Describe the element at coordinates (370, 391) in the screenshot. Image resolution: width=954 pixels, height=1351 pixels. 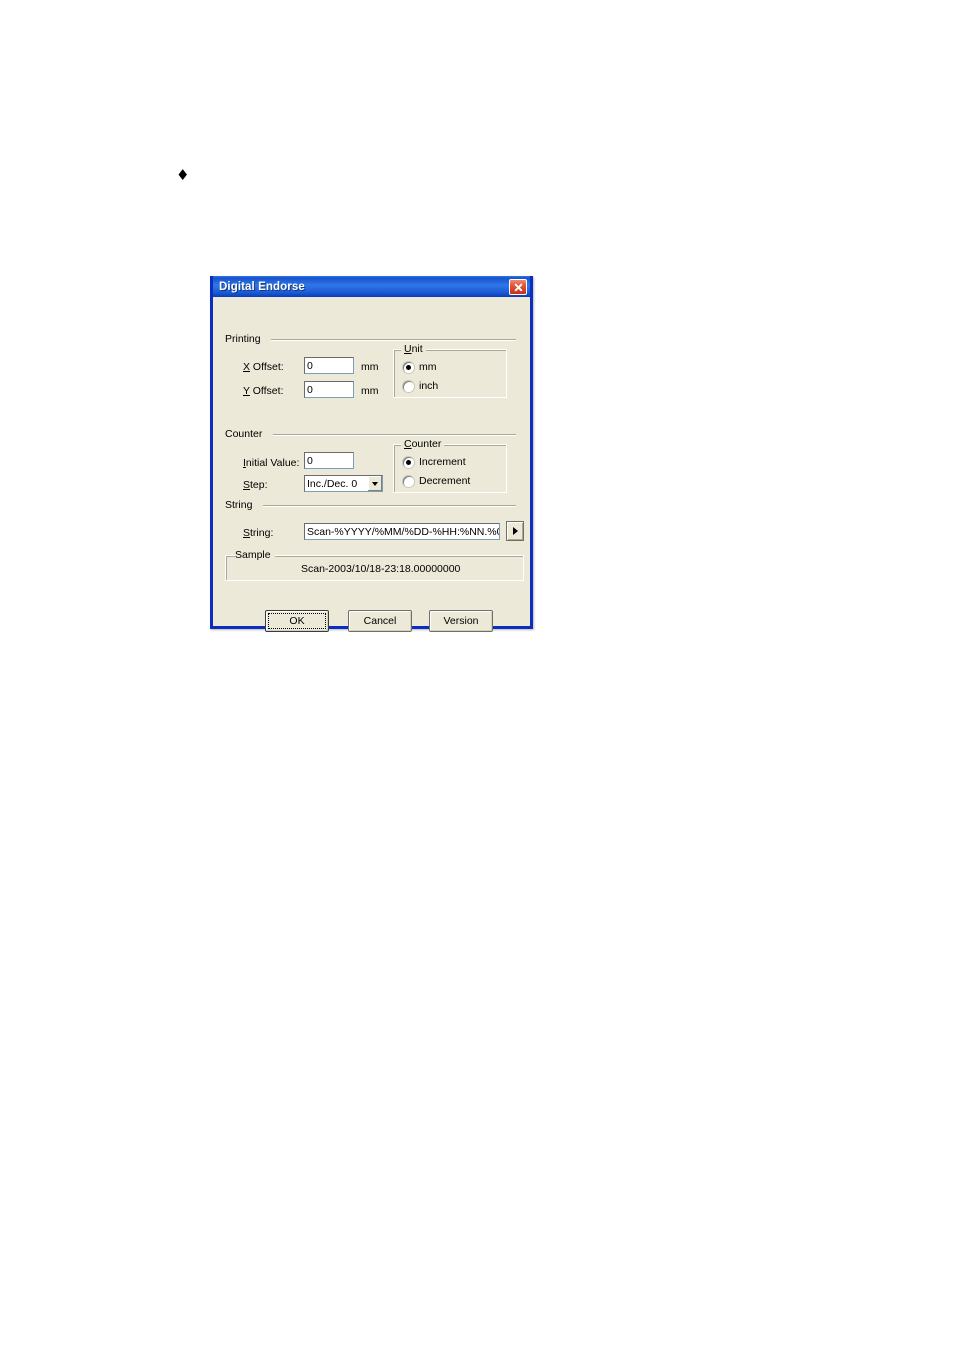
I see `y-offset-unit-label: mm` at that location.